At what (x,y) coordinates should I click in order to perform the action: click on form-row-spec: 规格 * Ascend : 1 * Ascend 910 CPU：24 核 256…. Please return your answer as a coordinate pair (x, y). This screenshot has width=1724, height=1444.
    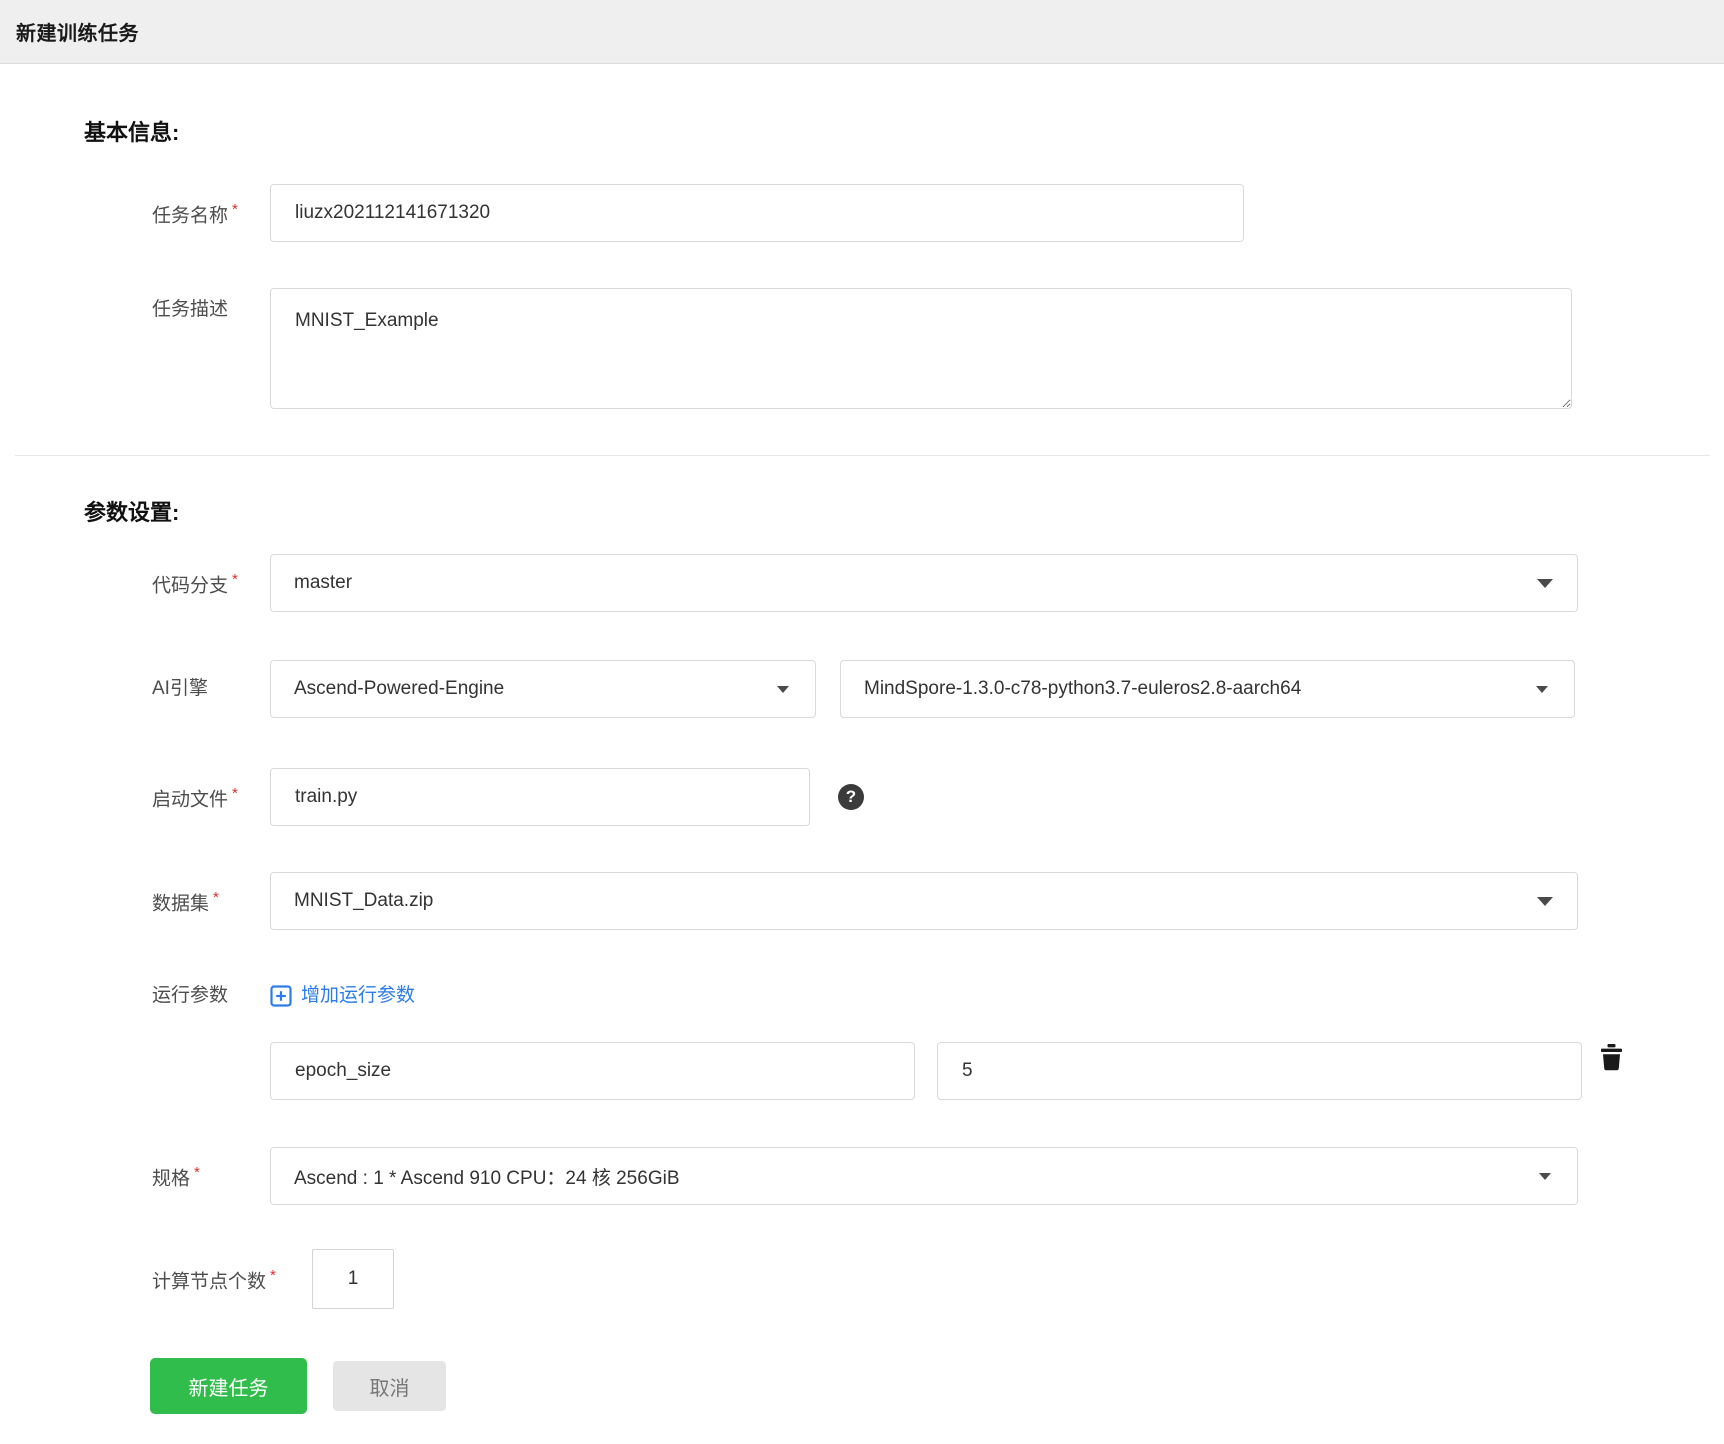
    Looking at the image, I should click on (938, 1176).